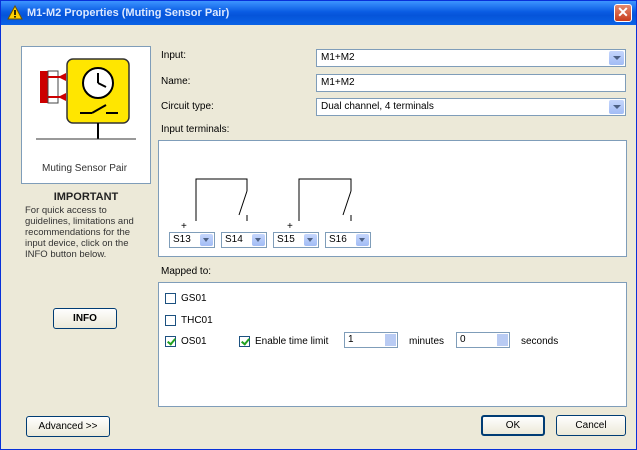 This screenshot has height=450, width=637. Describe the element at coordinates (318, 13) in the screenshot. I see `title-bar: M1-M2 Properties (Muting Sensor Pair) ✕` at that location.